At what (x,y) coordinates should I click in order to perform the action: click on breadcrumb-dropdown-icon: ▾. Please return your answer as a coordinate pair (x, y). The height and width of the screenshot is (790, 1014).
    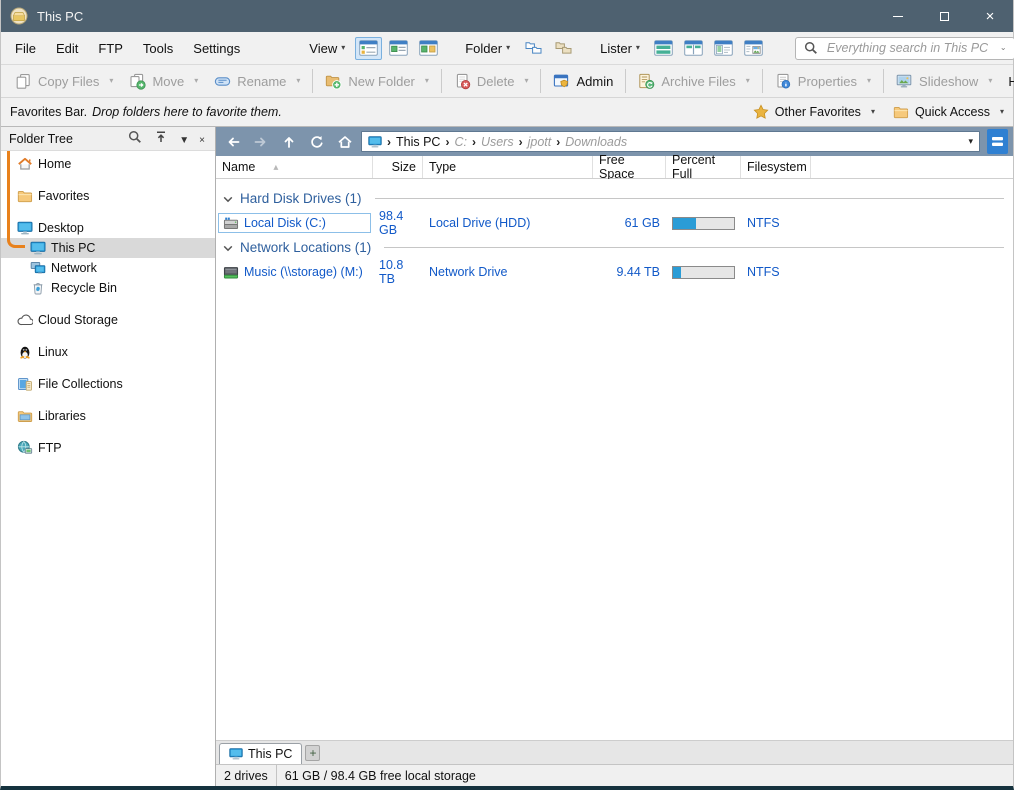
    Looking at the image, I should click on (970, 141).